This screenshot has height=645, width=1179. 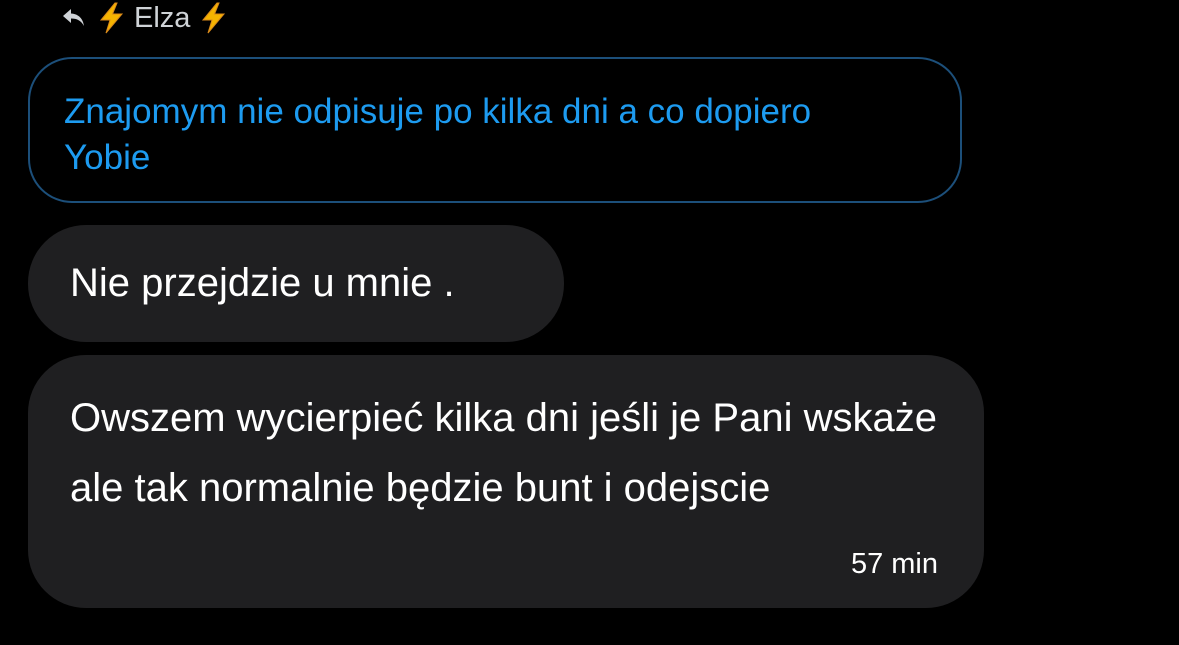 What do you see at coordinates (162, 17) in the screenshot?
I see `reply-header-name: Elza` at bounding box center [162, 17].